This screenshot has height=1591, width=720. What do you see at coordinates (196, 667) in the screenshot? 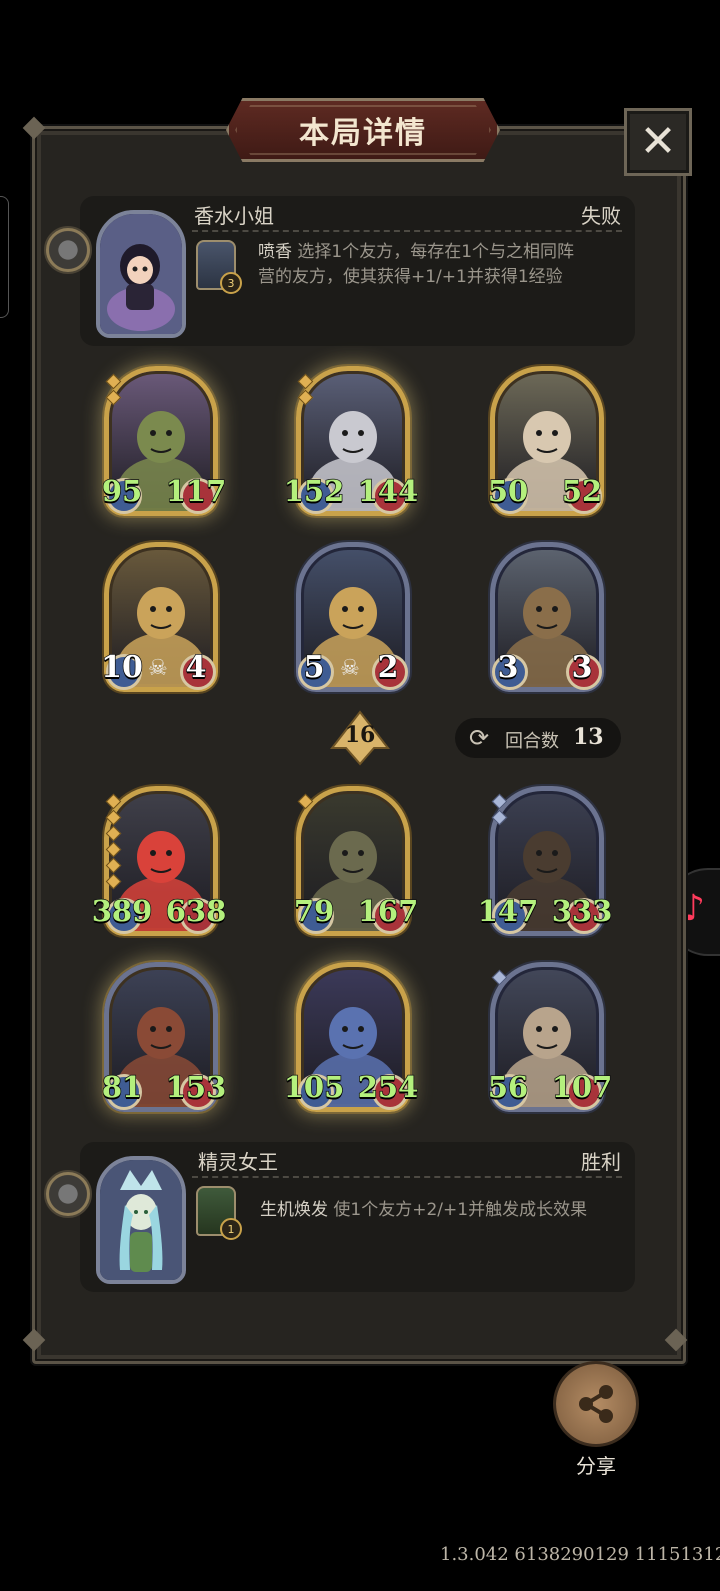
I see `health-value: 4` at bounding box center [196, 667].